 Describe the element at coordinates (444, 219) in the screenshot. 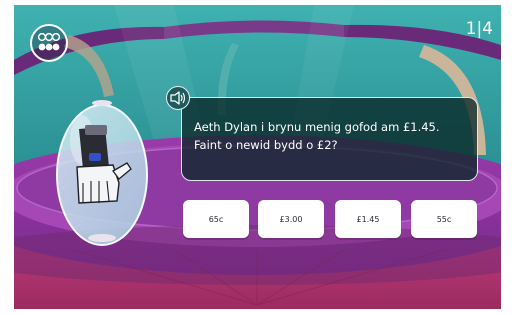

I see `answer-option-4: 55c` at that location.